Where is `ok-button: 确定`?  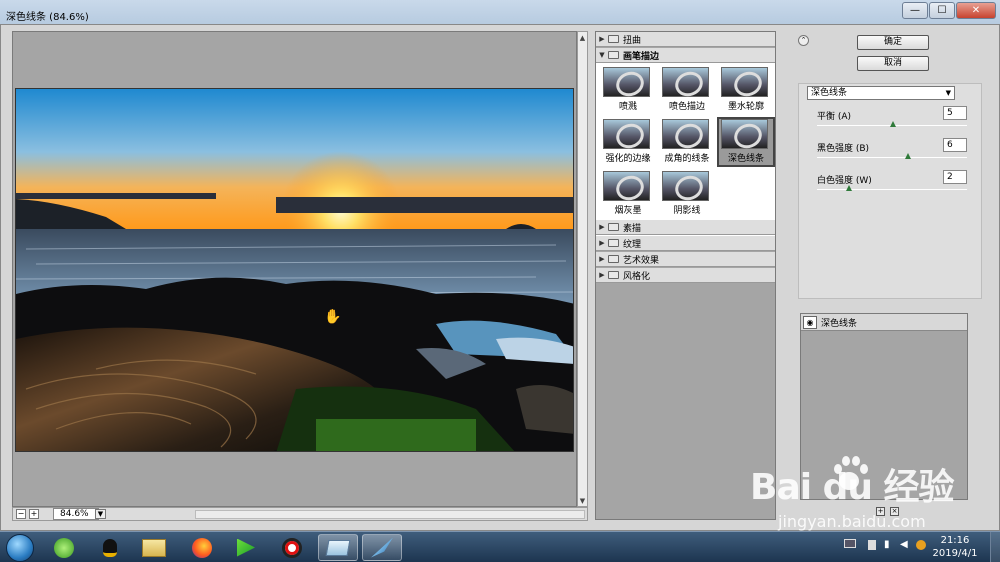 ok-button: 确定 is located at coordinates (893, 42).